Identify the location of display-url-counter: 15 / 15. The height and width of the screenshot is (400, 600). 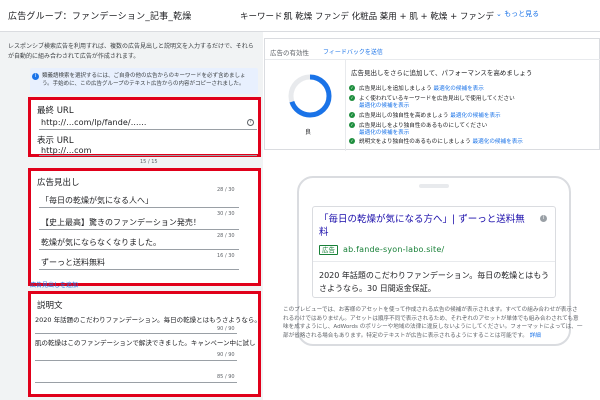
(149, 162).